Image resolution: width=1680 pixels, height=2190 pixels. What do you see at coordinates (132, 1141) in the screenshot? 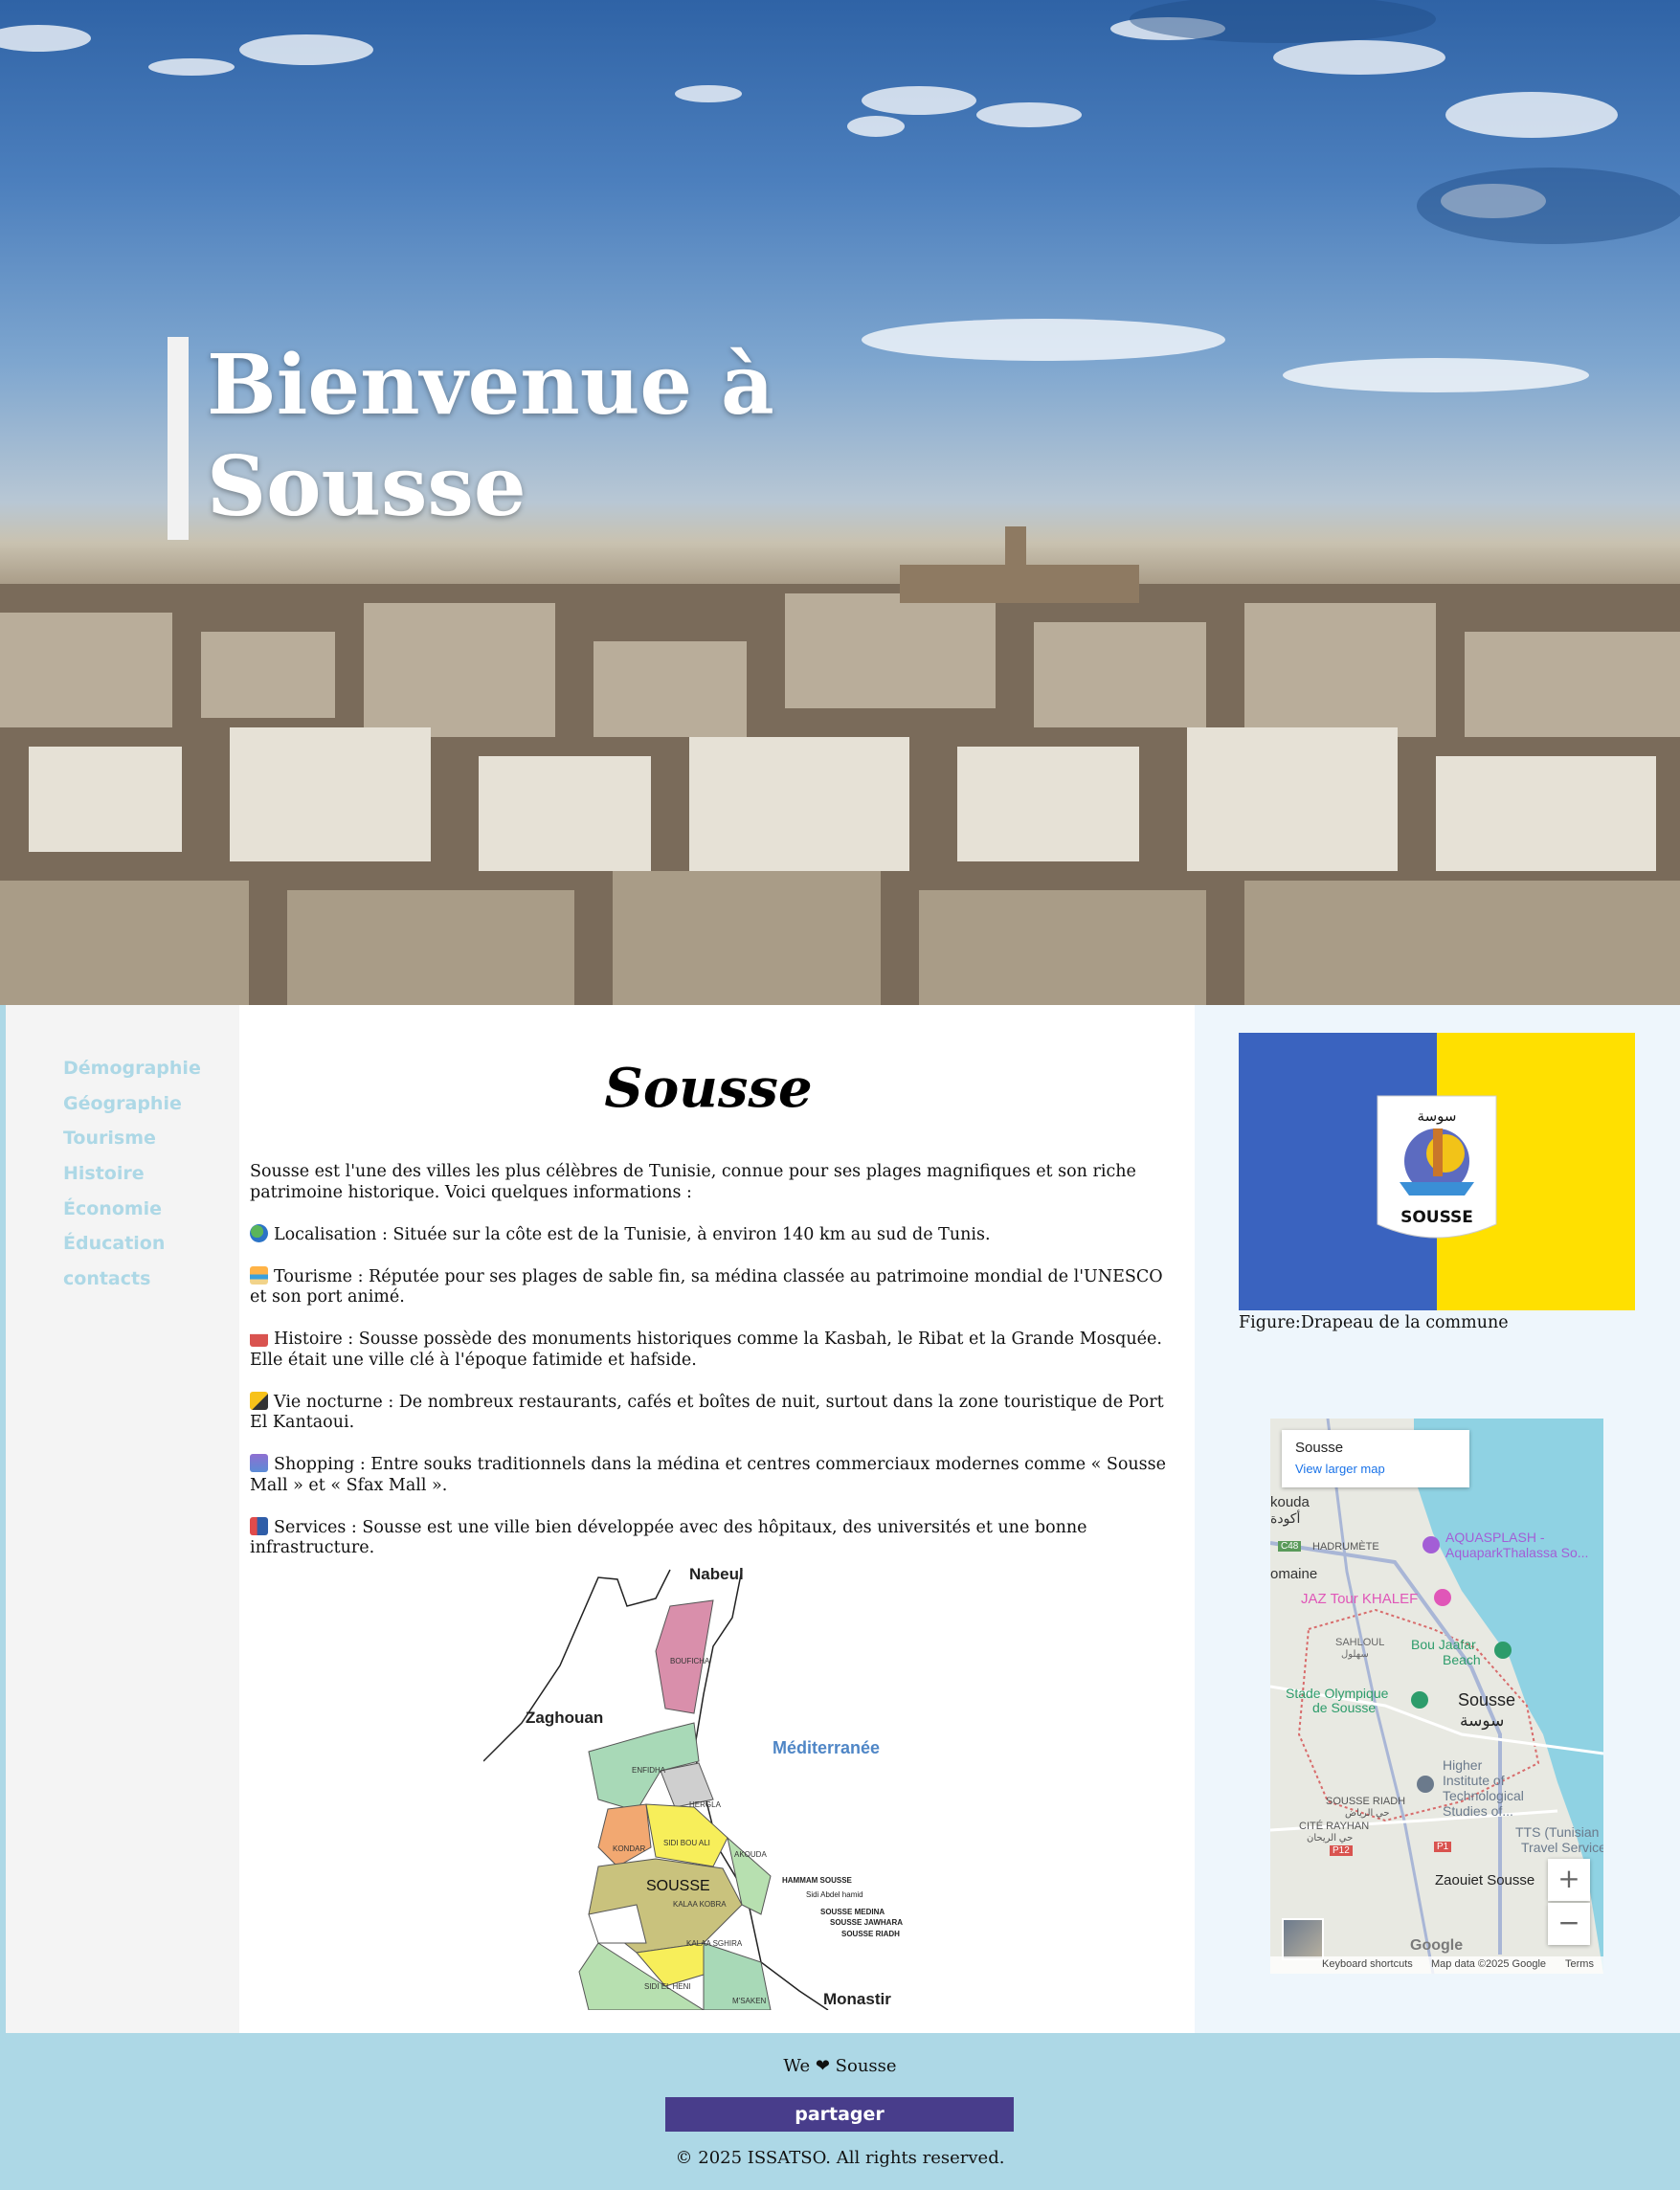
I see `nav-link-tourisme: Tourisme` at bounding box center [132, 1141].